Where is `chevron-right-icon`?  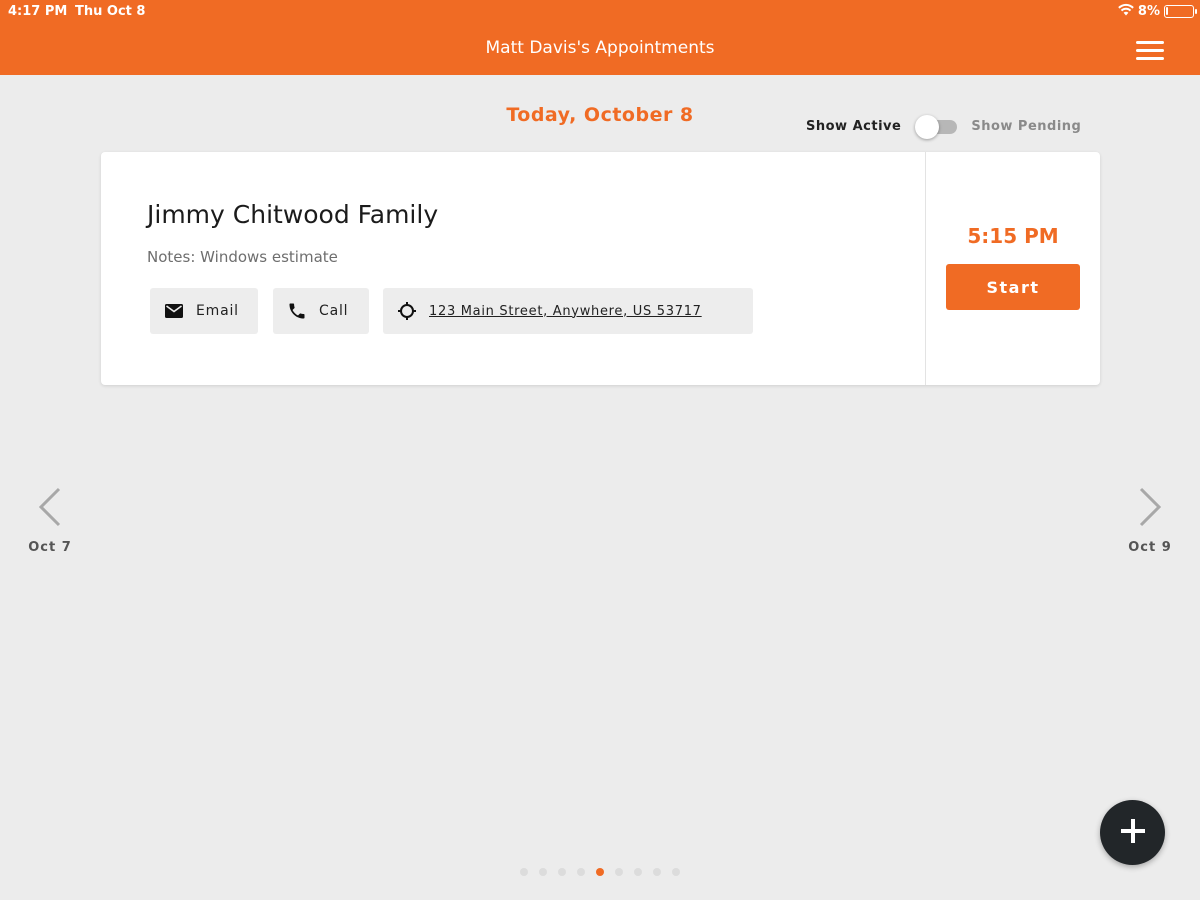 chevron-right-icon is located at coordinates (1150, 509).